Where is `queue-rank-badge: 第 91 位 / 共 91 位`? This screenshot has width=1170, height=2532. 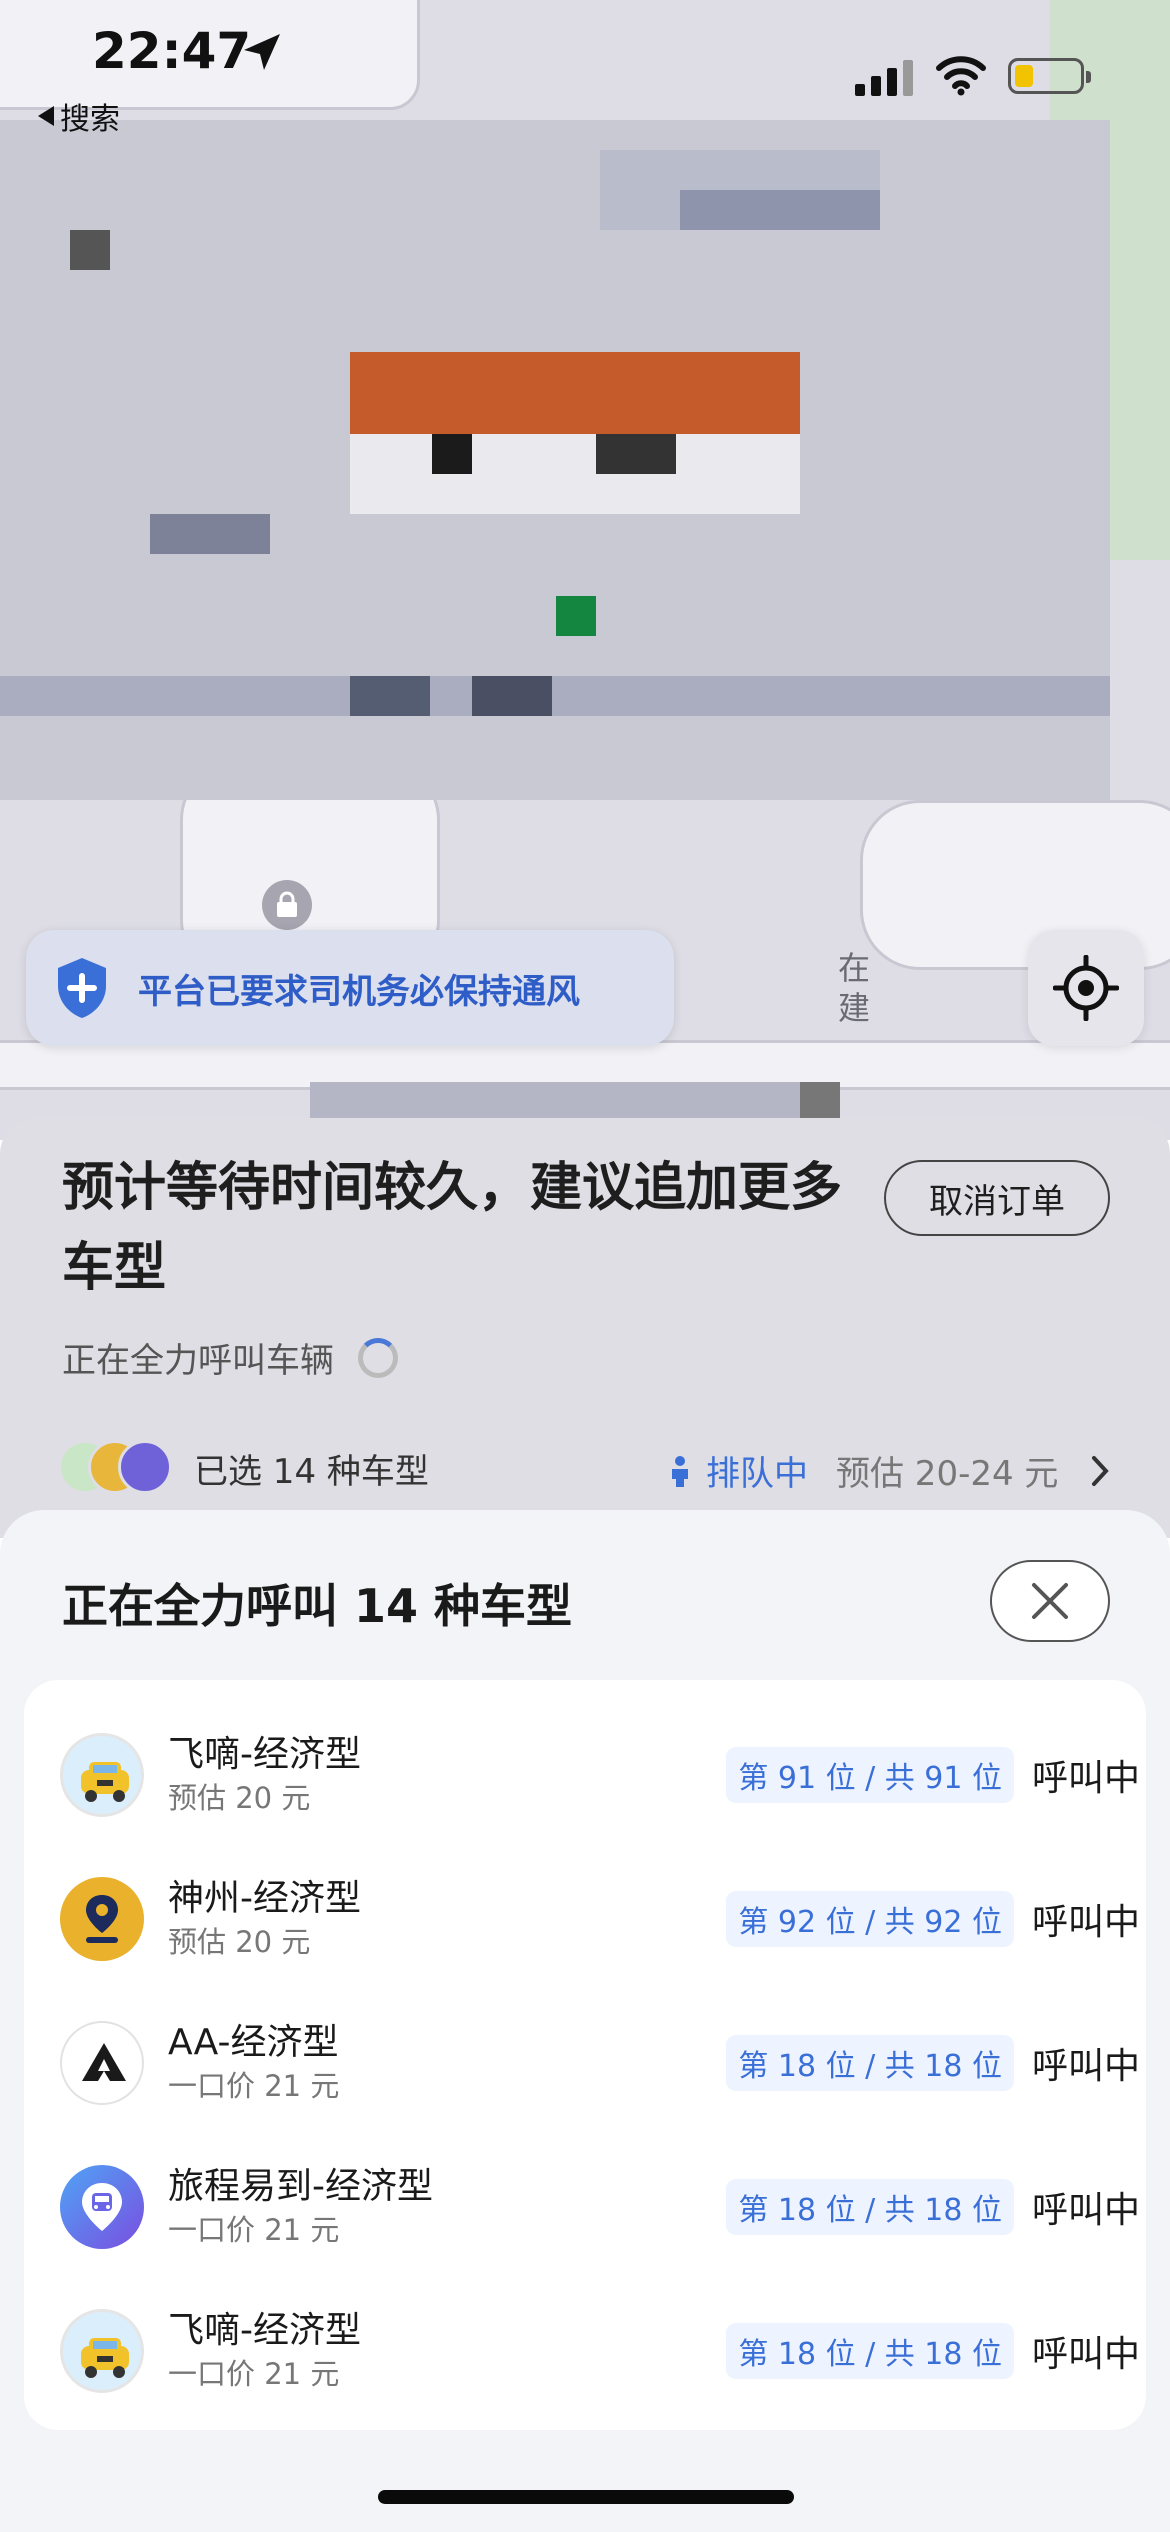 queue-rank-badge: 第 91 位 / 共 91 位 is located at coordinates (870, 1775).